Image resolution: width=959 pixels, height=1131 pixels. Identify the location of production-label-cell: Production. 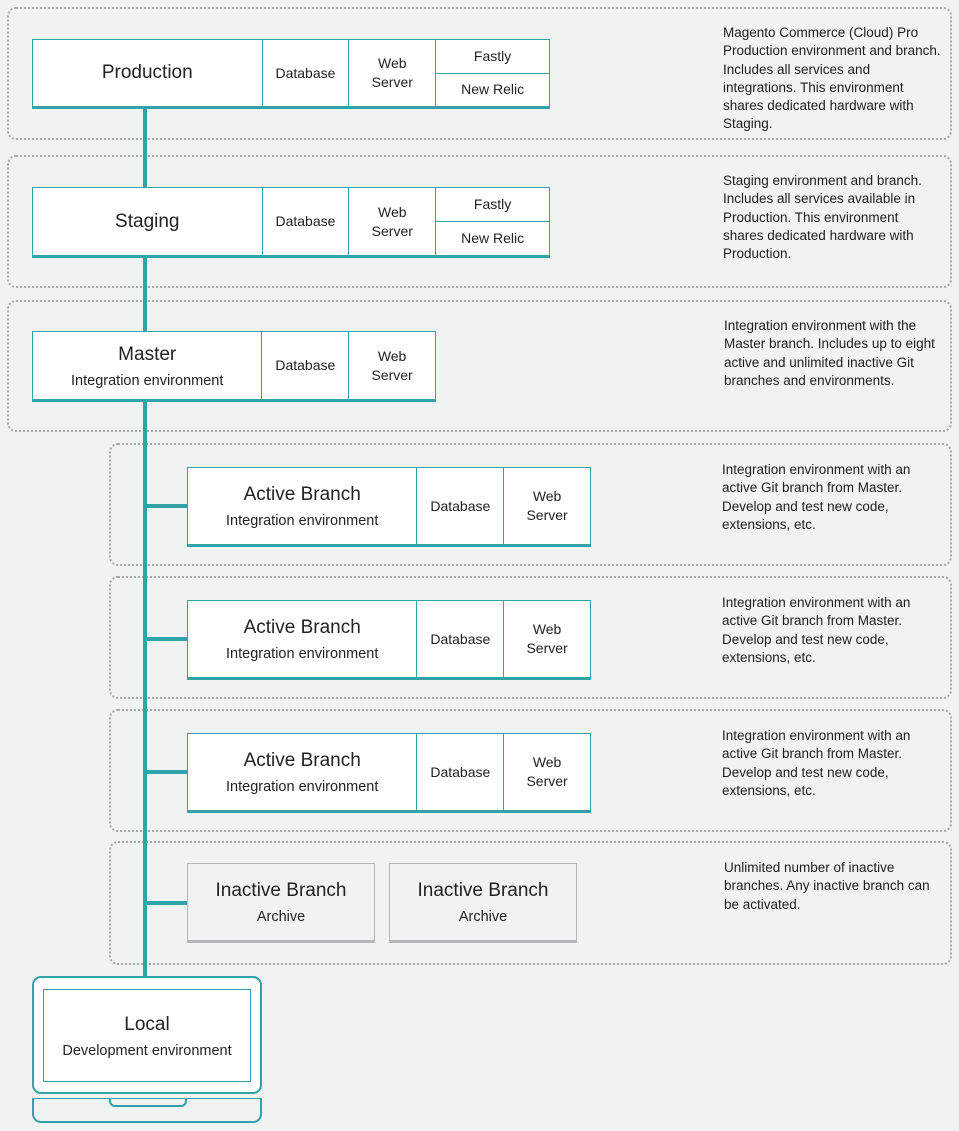
(148, 73).